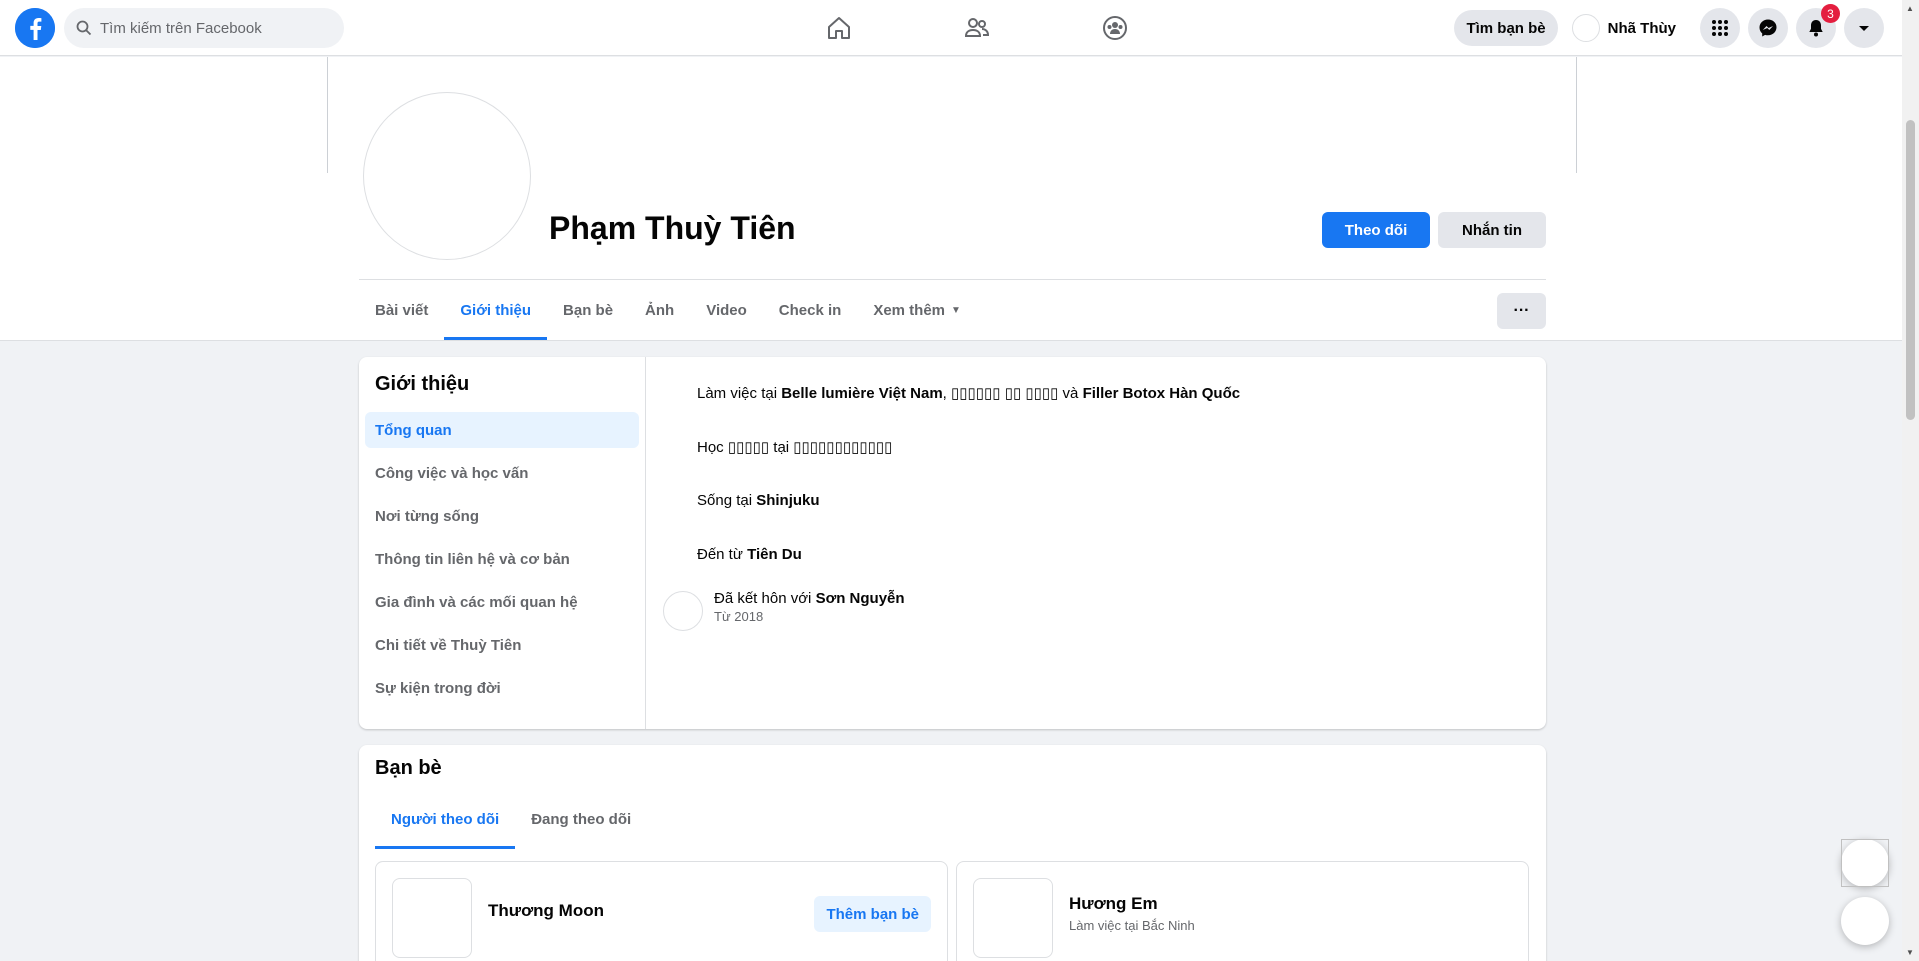 Image resolution: width=1919 pixels, height=961 pixels. Describe the element at coordinates (1492, 230) in the screenshot. I see `message-button: Nhắn tin` at that location.